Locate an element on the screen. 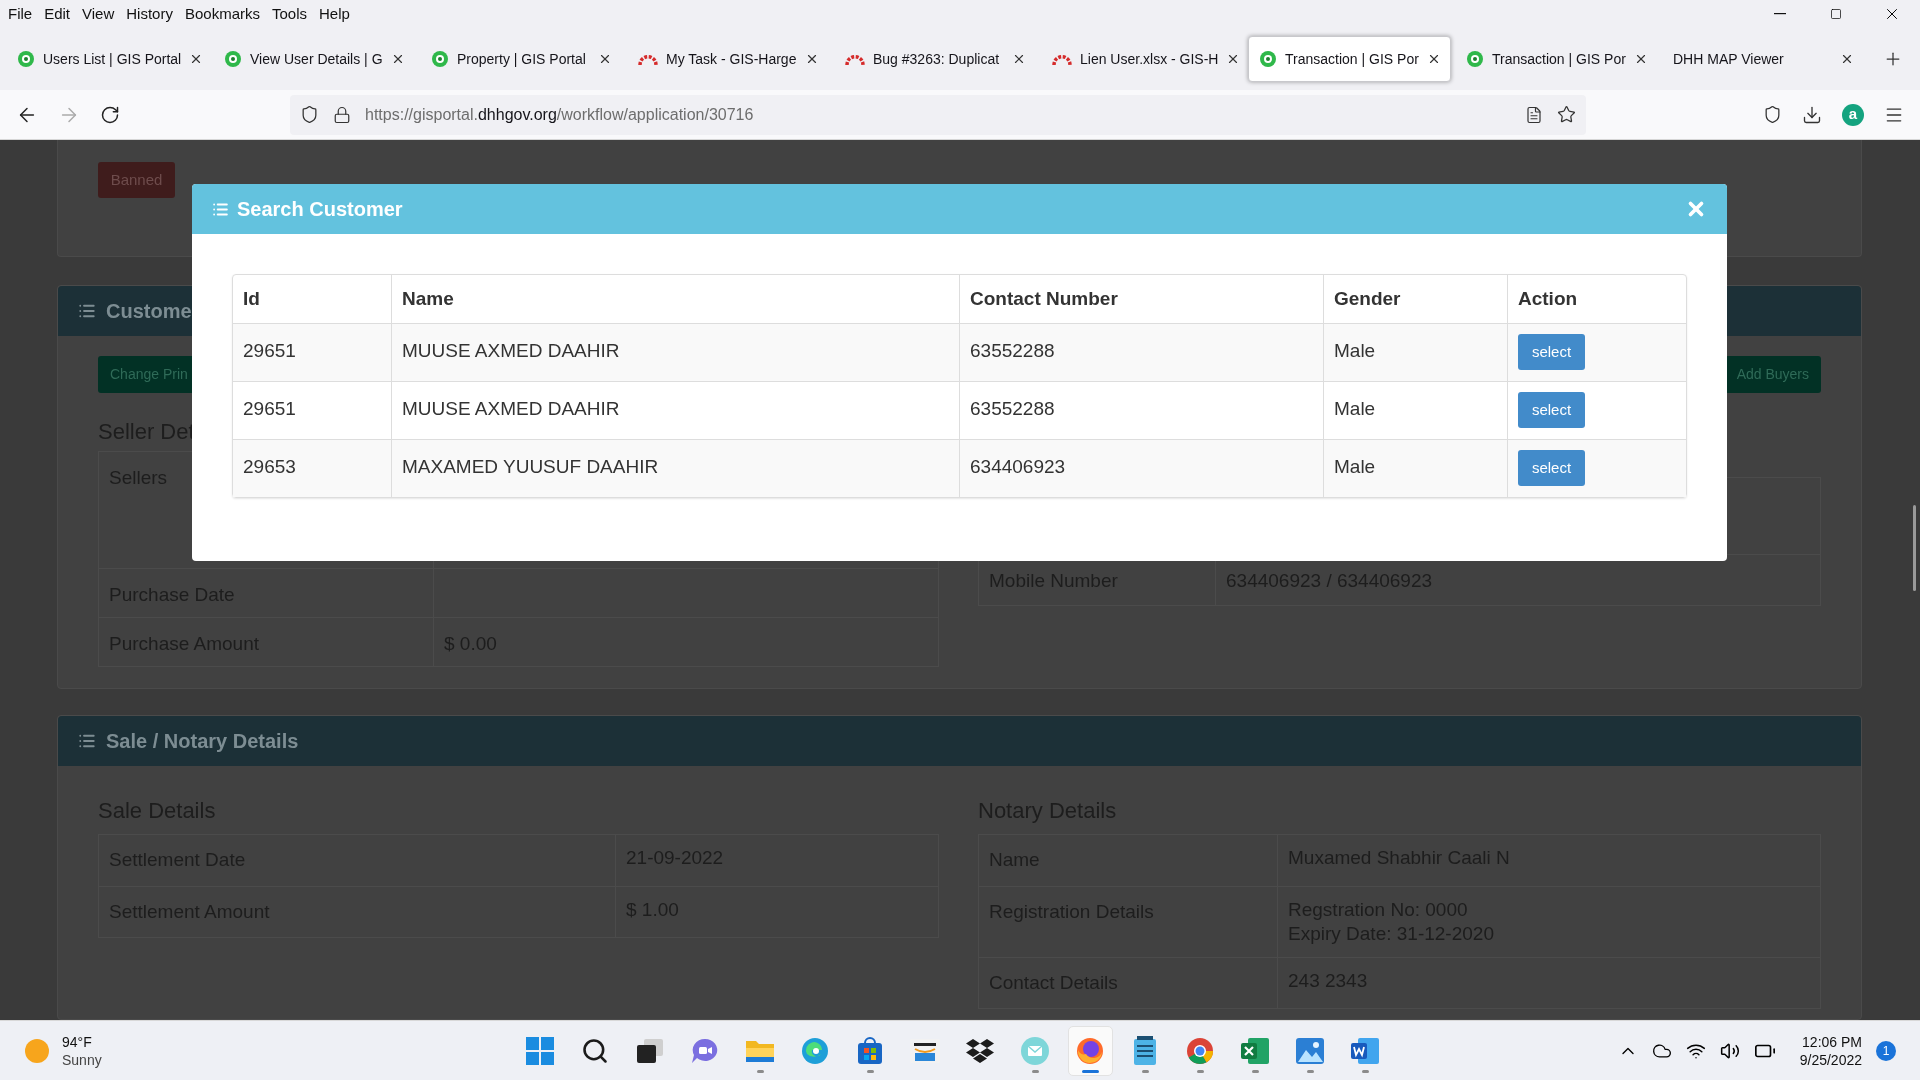 The width and height of the screenshot is (1920, 1080). star-icon is located at coordinates (1566, 114).